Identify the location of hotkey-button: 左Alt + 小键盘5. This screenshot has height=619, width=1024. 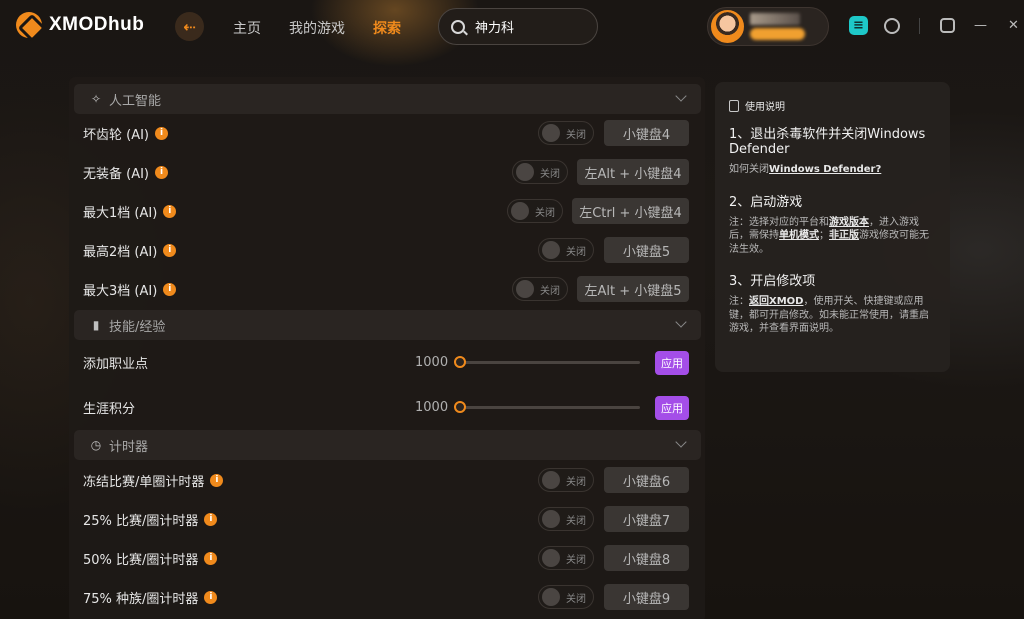
(633, 289).